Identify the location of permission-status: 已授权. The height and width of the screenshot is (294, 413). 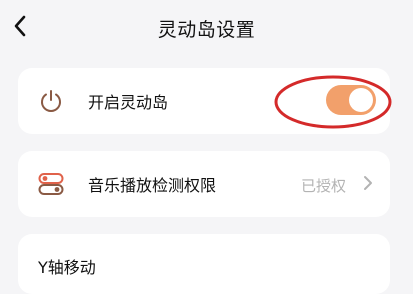
(323, 186).